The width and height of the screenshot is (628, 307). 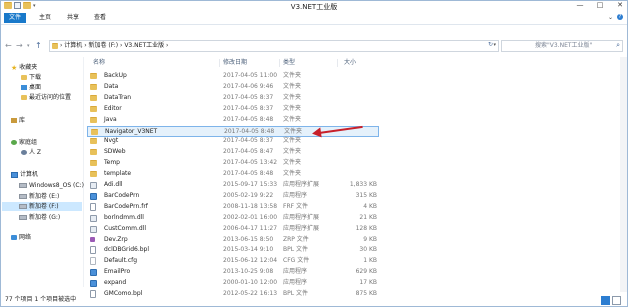 I want to click on column-header-date: 修改日期, so click(x=235, y=62).